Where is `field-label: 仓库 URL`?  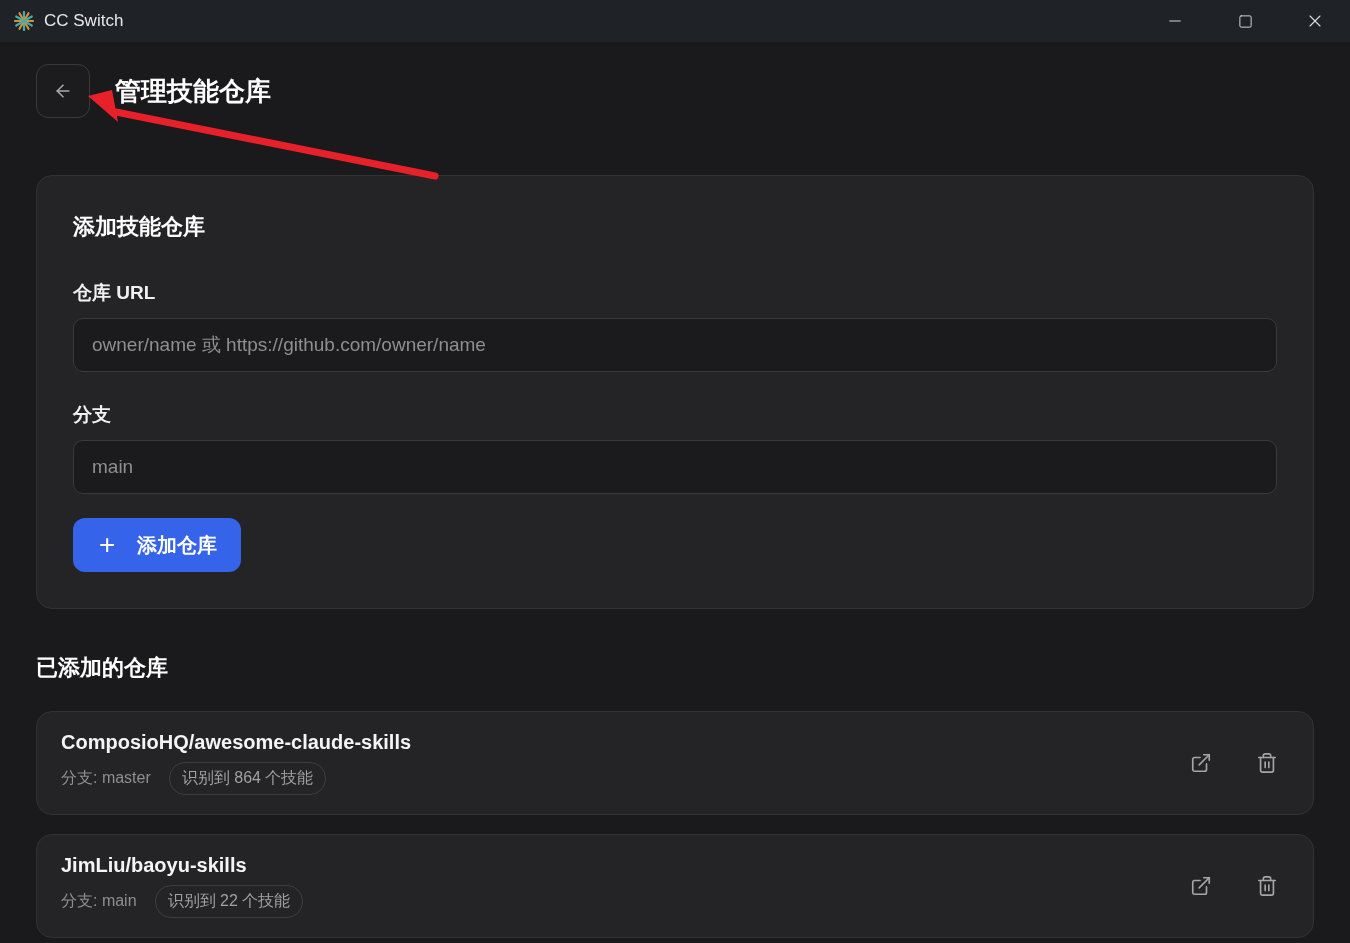
field-label: 仓库 URL is located at coordinates (115, 293).